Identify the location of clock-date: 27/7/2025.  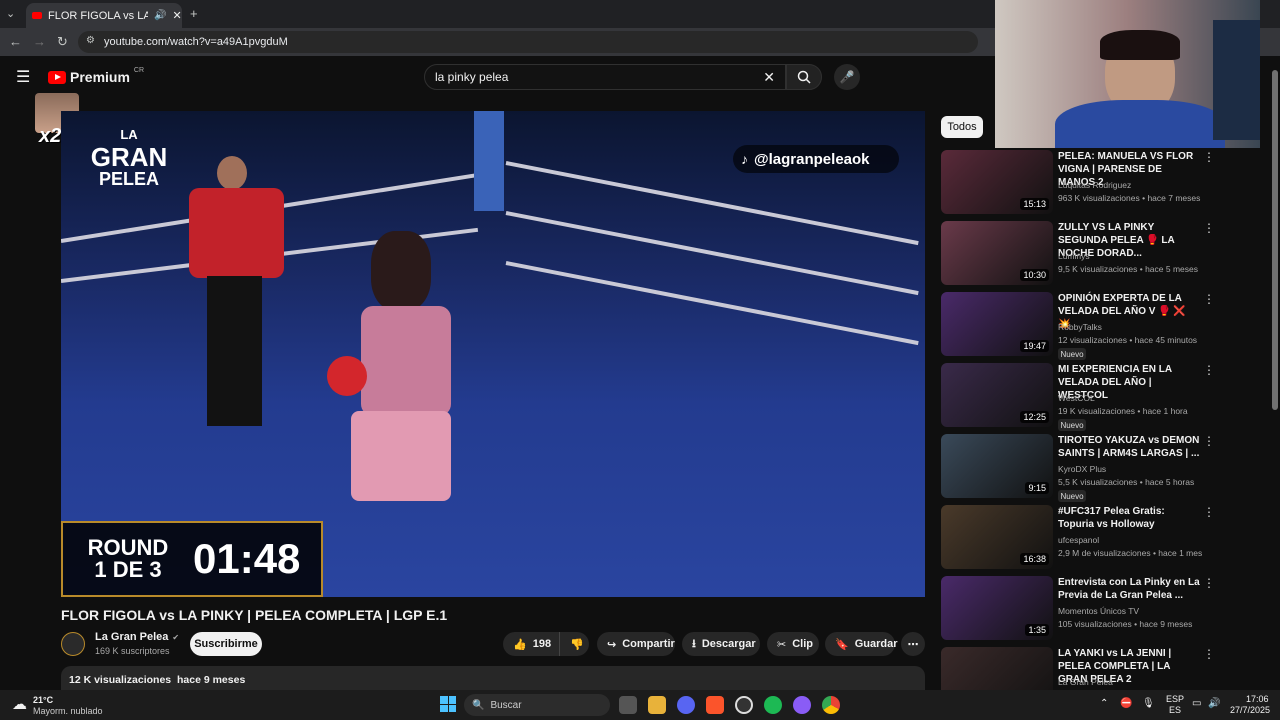
(1250, 710).